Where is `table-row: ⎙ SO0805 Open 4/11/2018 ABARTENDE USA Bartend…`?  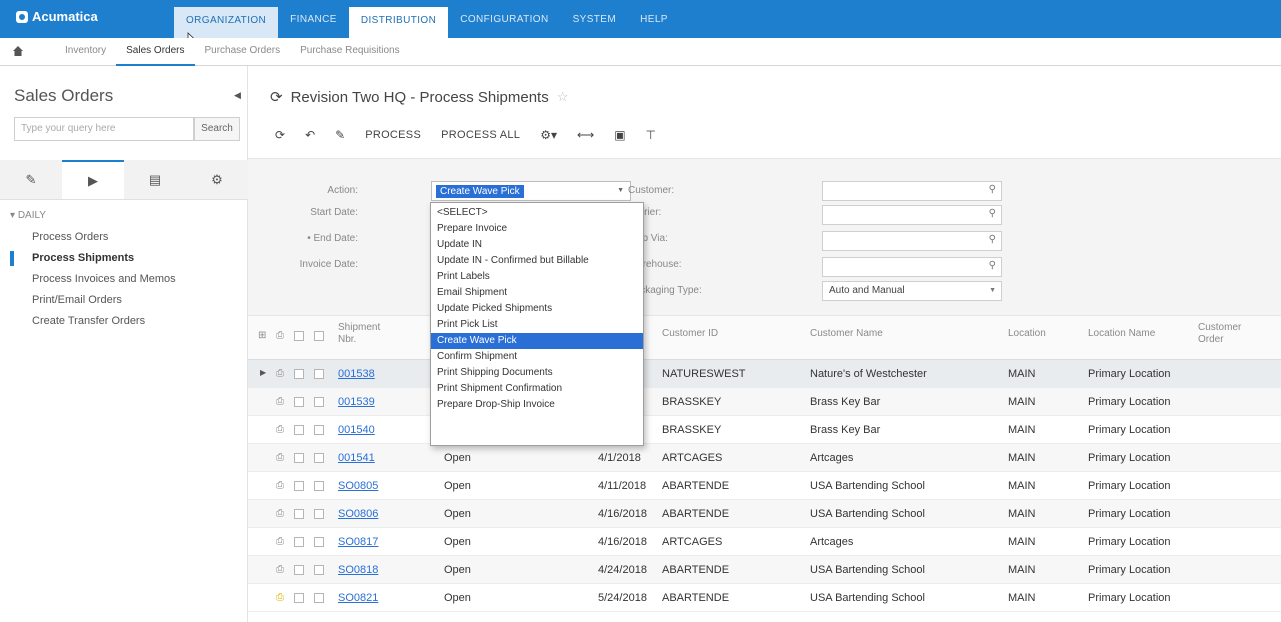 table-row: ⎙ SO0805 Open 4/11/2018 ABARTENDE USA Bartend… is located at coordinates (764, 486).